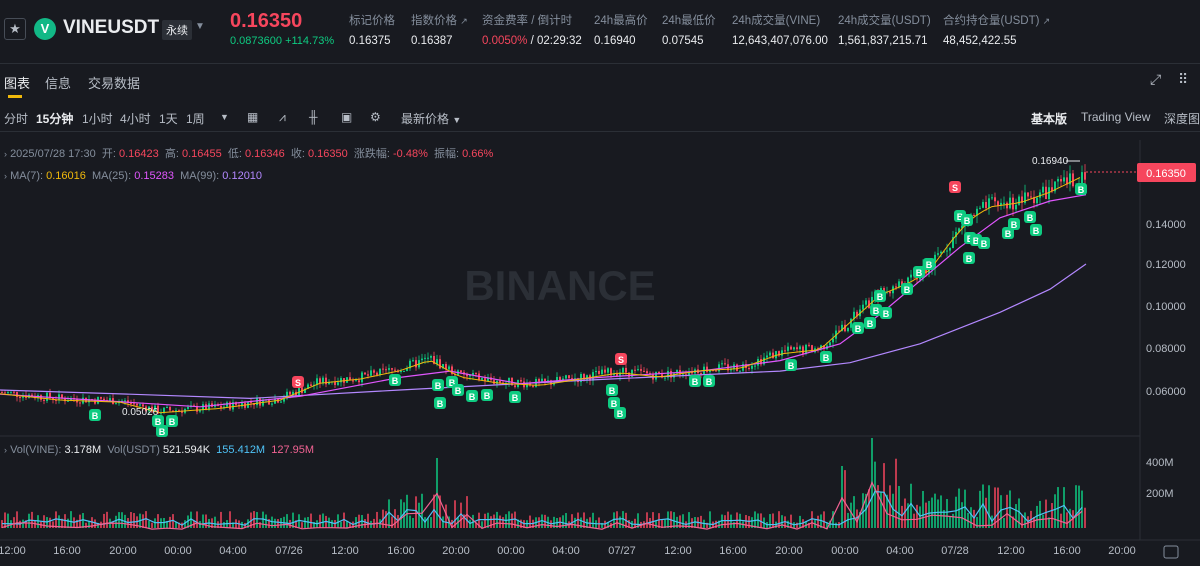 This screenshot has height=566, width=1200. What do you see at coordinates (1122, 551) in the screenshot?
I see `x-tick-label: 20:00` at bounding box center [1122, 551].